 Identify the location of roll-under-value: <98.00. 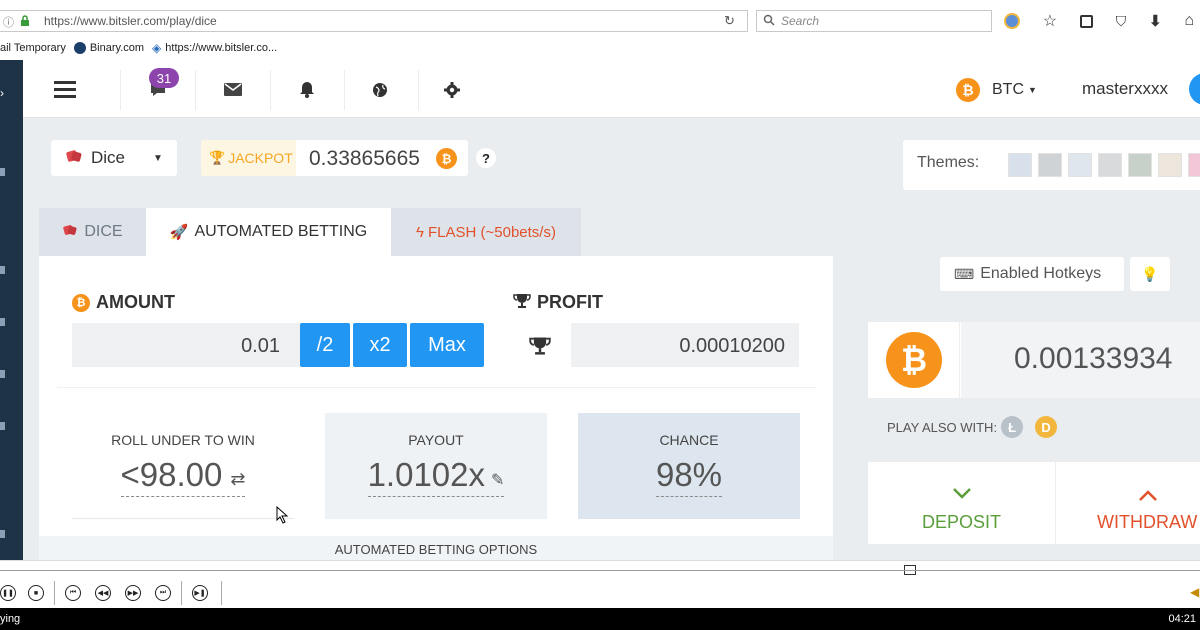
(171, 474).